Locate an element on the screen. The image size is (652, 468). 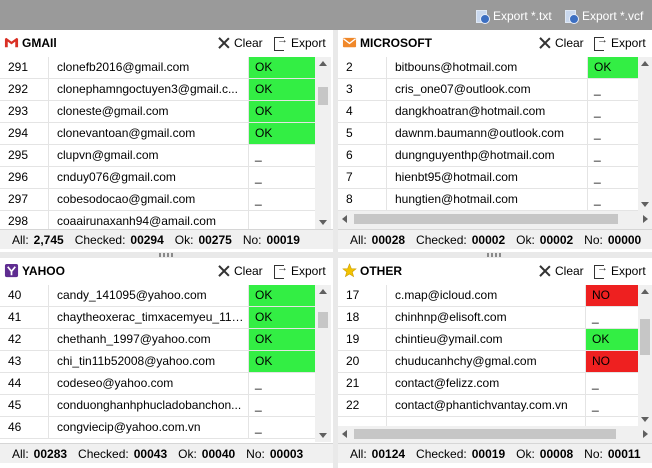
microsoft-horizontal-scrollbar is located at coordinates (495, 220).